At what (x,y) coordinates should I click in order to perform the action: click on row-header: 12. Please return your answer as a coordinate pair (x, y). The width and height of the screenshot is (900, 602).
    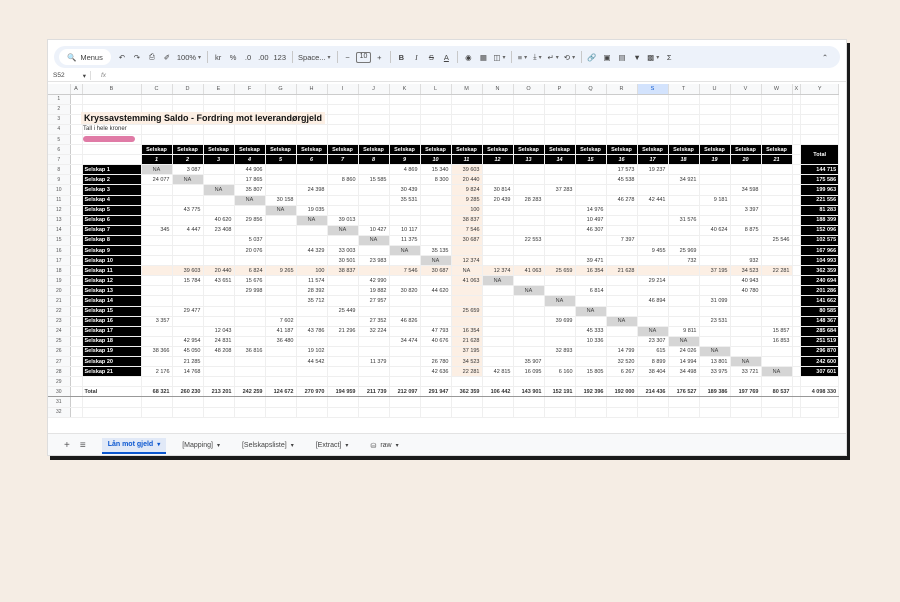
    Looking at the image, I should click on (59, 210).